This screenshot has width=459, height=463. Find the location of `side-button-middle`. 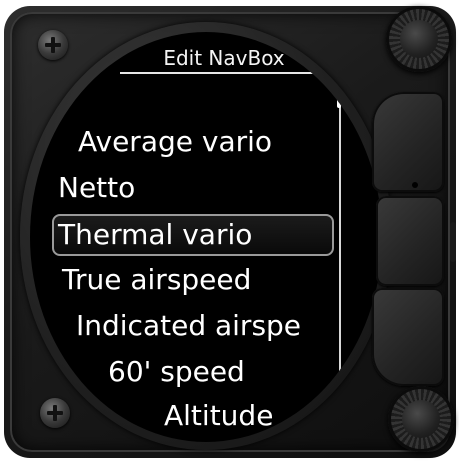

side-button-middle is located at coordinates (410, 241).